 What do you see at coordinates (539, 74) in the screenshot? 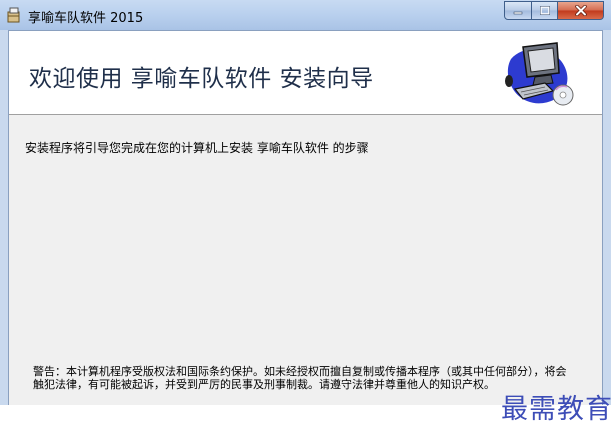
I see `computer-cd-icon` at bounding box center [539, 74].